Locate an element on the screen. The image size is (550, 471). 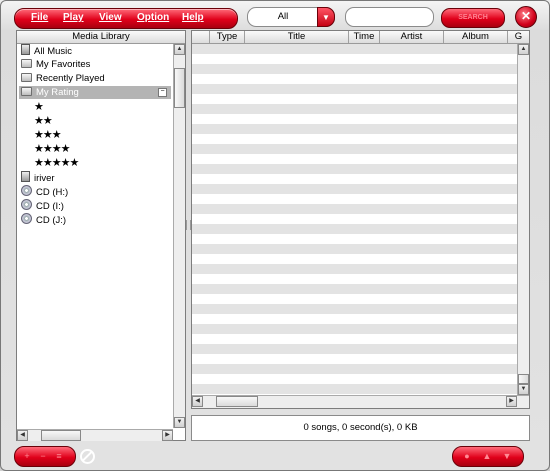
rating-1-star: ★ is located at coordinates (39, 106).